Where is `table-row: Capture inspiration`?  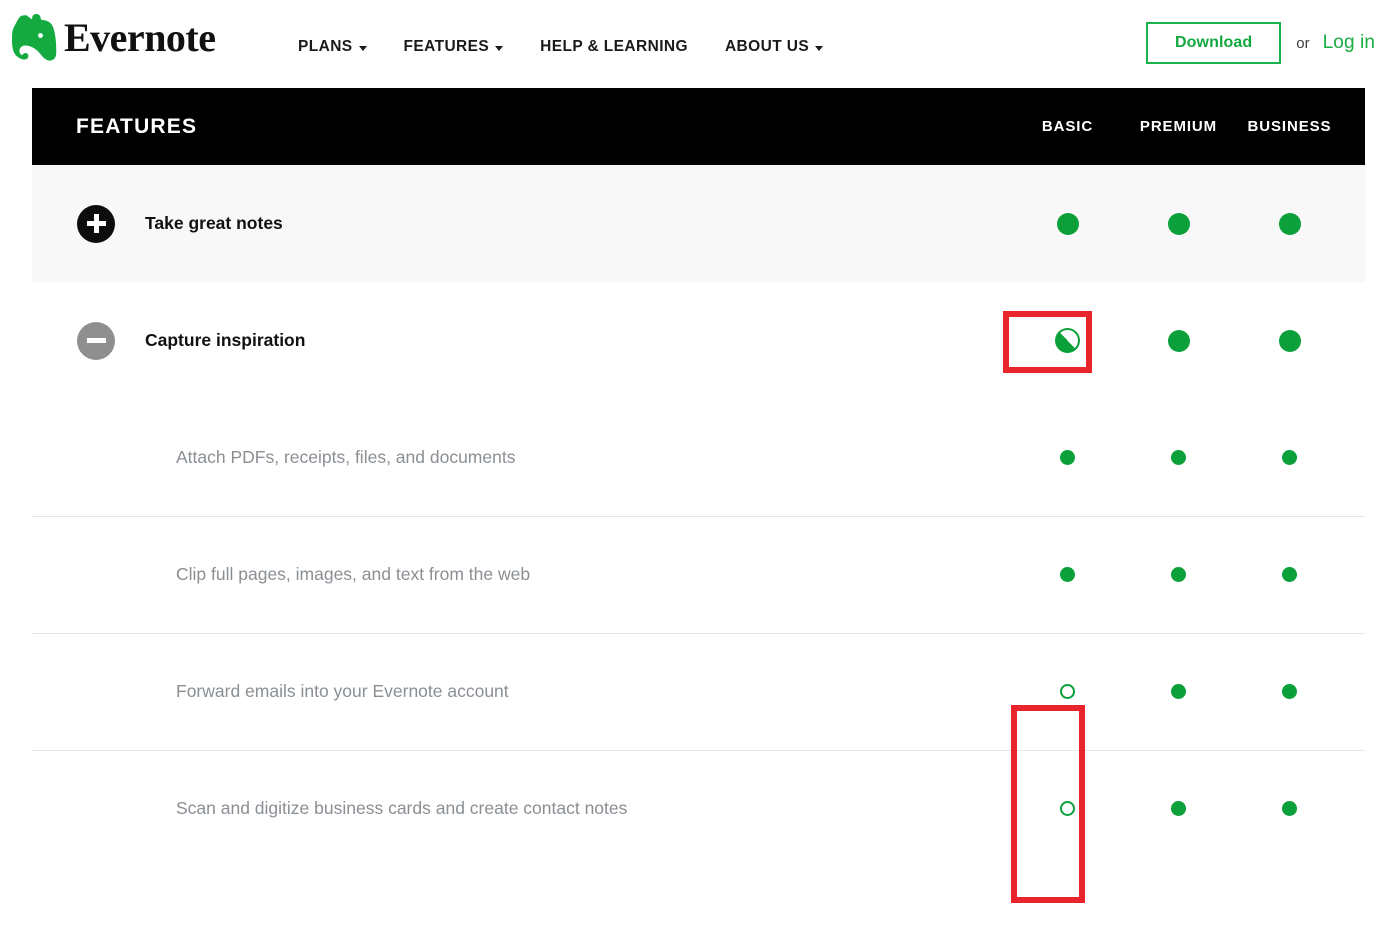 table-row: Capture inspiration is located at coordinates (698, 340).